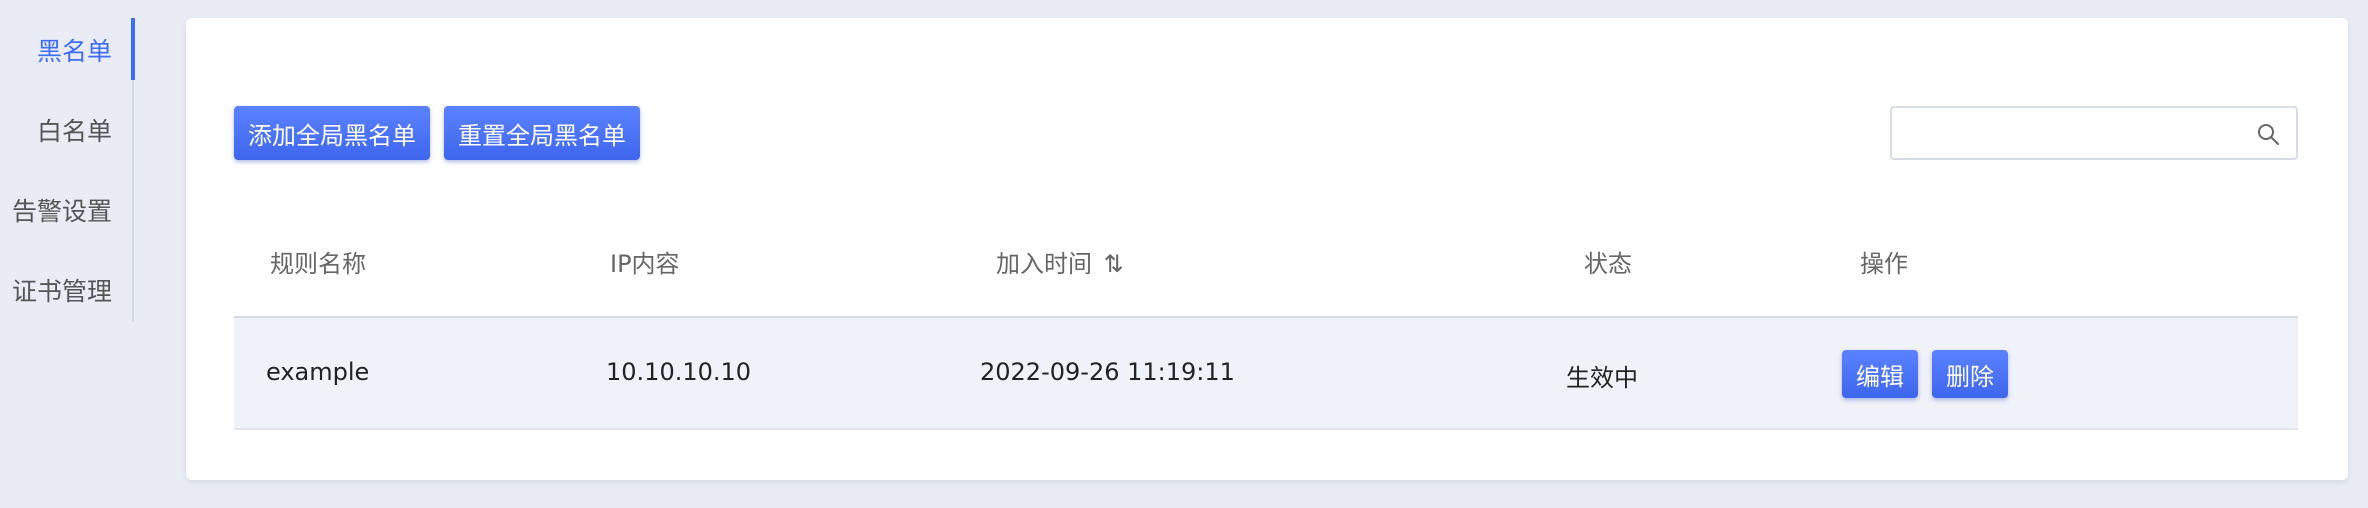  Describe the element at coordinates (1884, 264) in the screenshot. I see `column-header-actions: 操作` at that location.